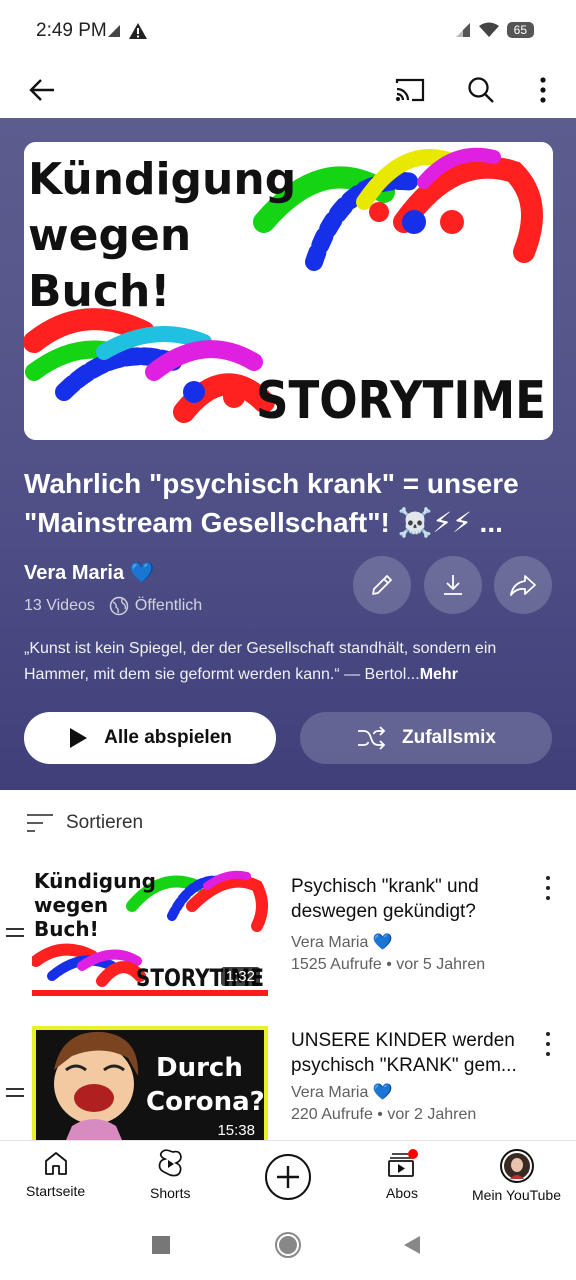  I want to click on search-icon, so click(481, 90).